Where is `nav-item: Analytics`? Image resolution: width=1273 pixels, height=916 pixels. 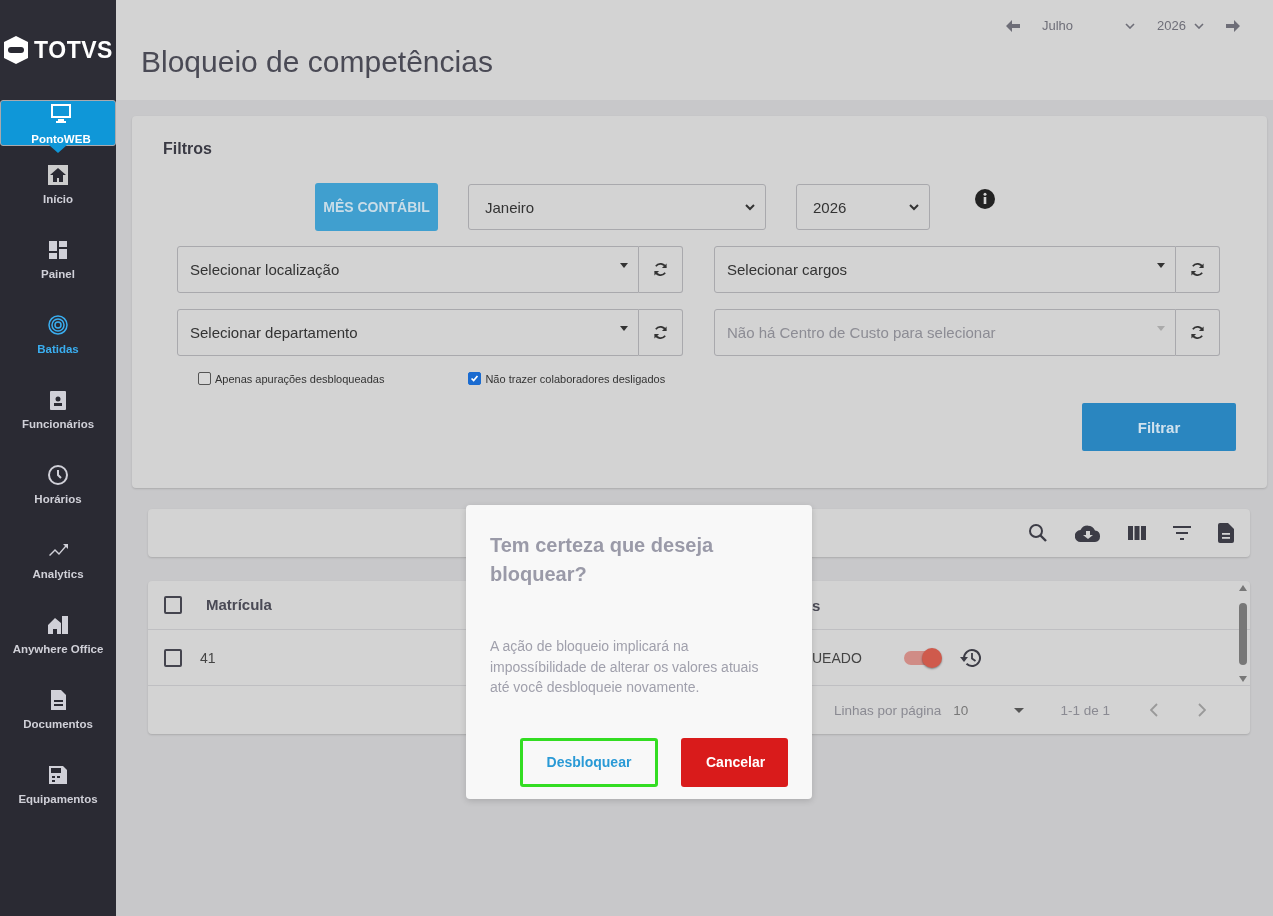
nav-item: Analytics is located at coordinates (58, 558).